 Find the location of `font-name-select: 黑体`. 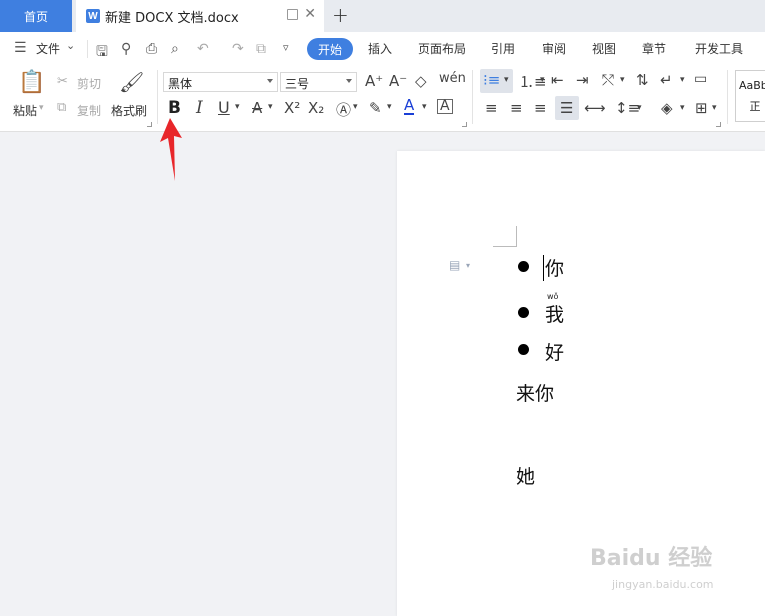

font-name-select: 黑体 is located at coordinates (220, 82).